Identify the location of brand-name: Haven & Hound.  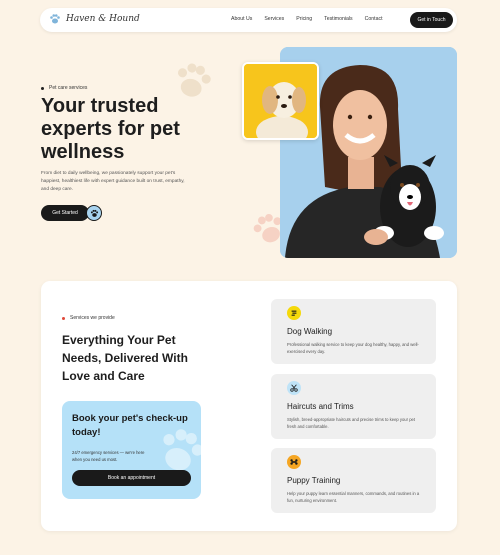
(103, 19).